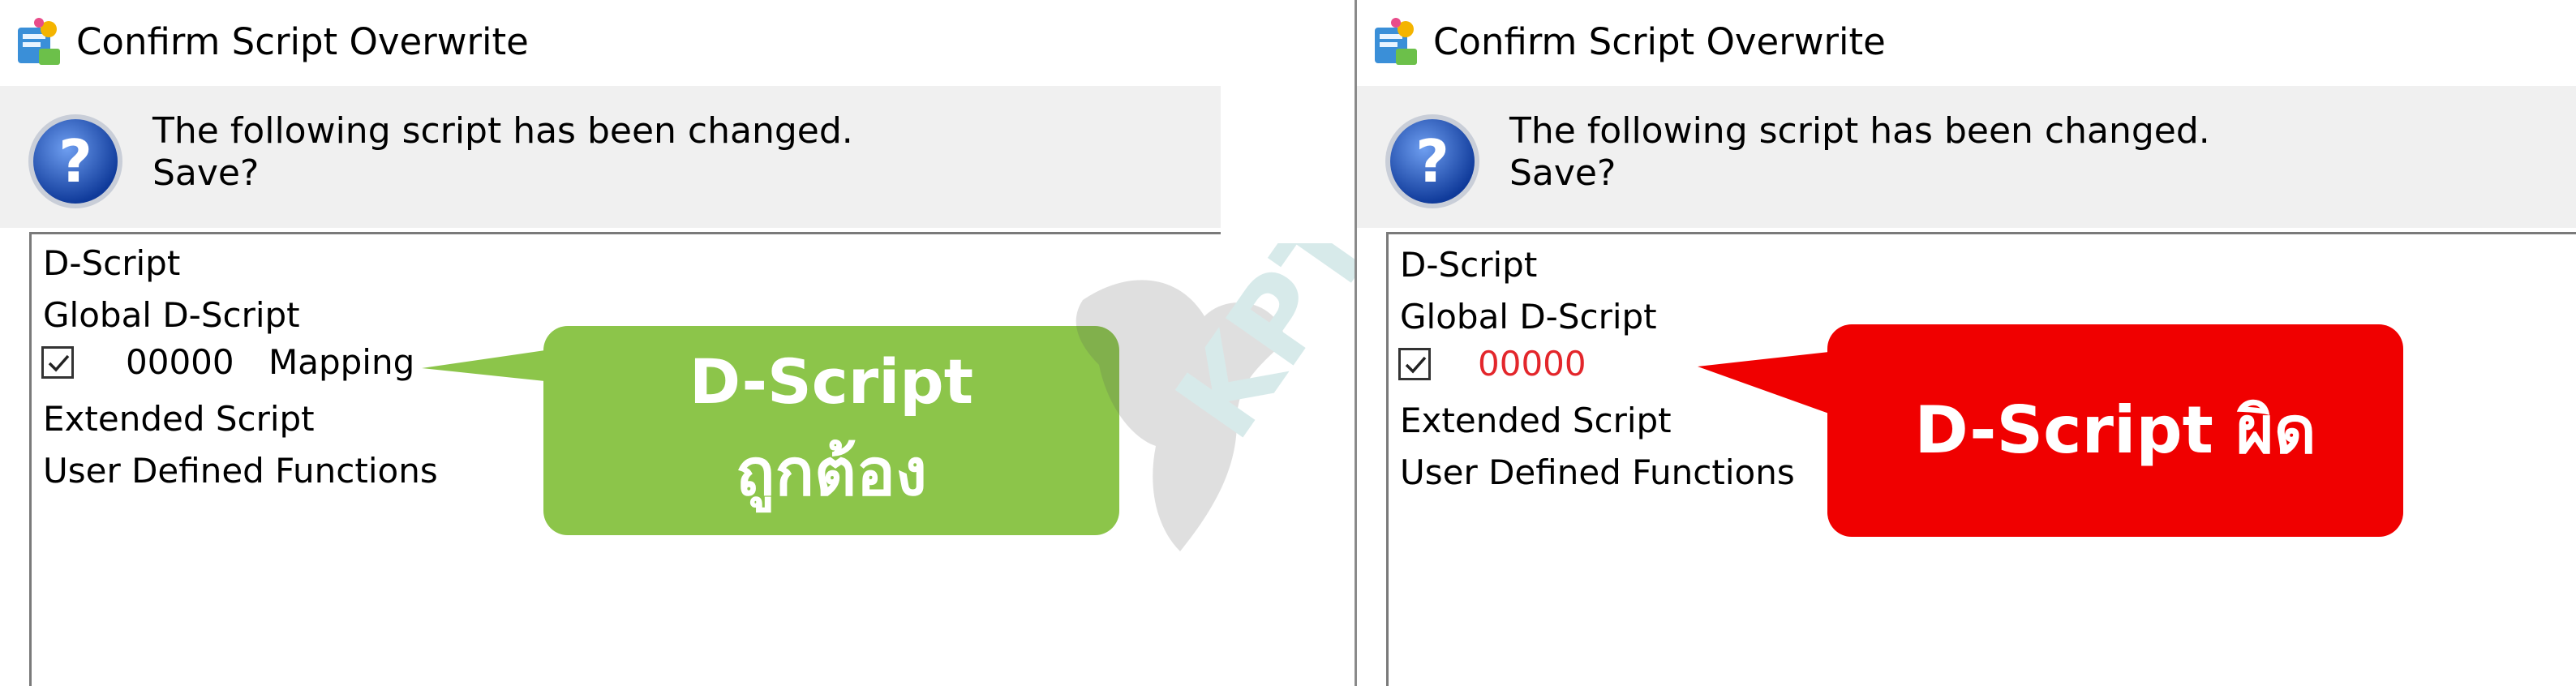 This screenshot has width=2576, height=686. What do you see at coordinates (770, 430) in the screenshot?
I see `callout-correct: D-Script ถูกต้อง` at bounding box center [770, 430].